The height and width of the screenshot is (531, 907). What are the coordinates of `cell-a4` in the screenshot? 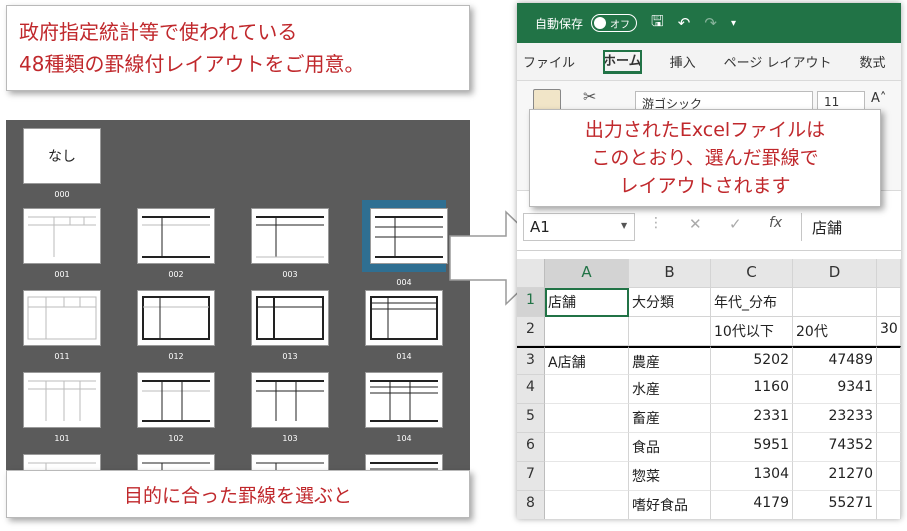 It's located at (587, 389).